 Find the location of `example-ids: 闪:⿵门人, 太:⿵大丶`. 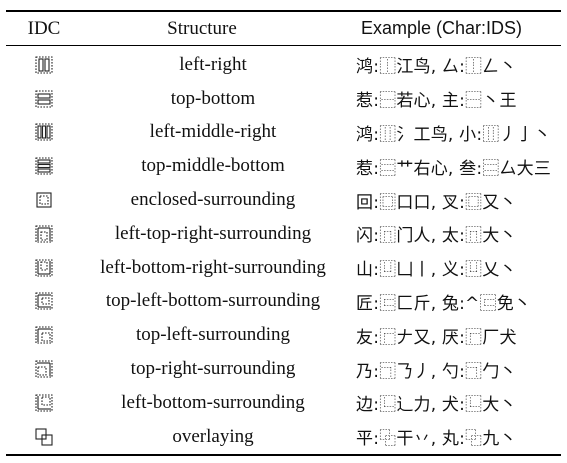

example-ids: 闪:⿵门人, 太:⿵大丶 is located at coordinates (436, 236).